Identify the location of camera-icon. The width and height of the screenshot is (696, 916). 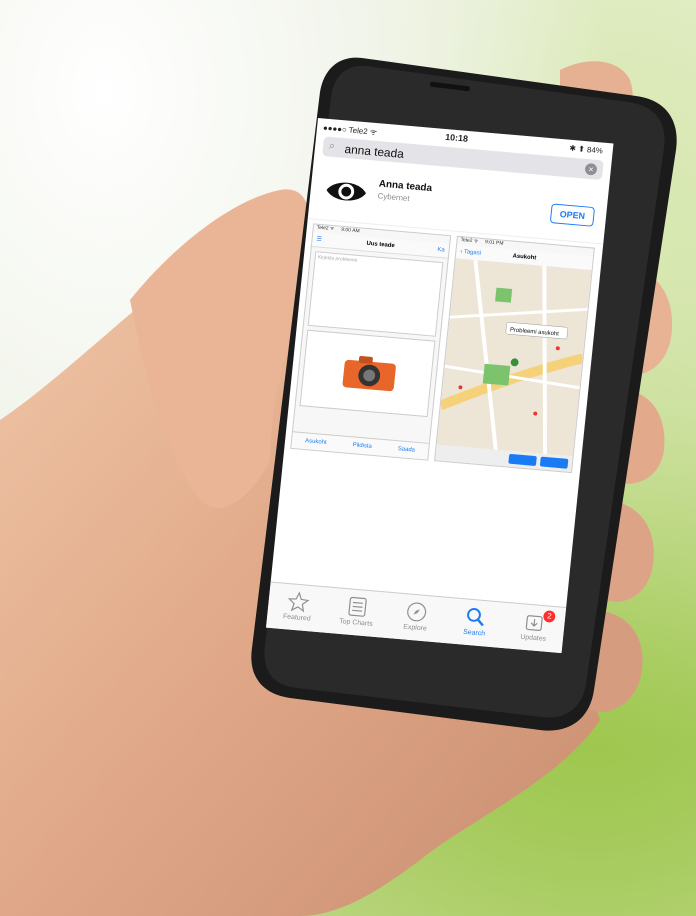
(369, 374).